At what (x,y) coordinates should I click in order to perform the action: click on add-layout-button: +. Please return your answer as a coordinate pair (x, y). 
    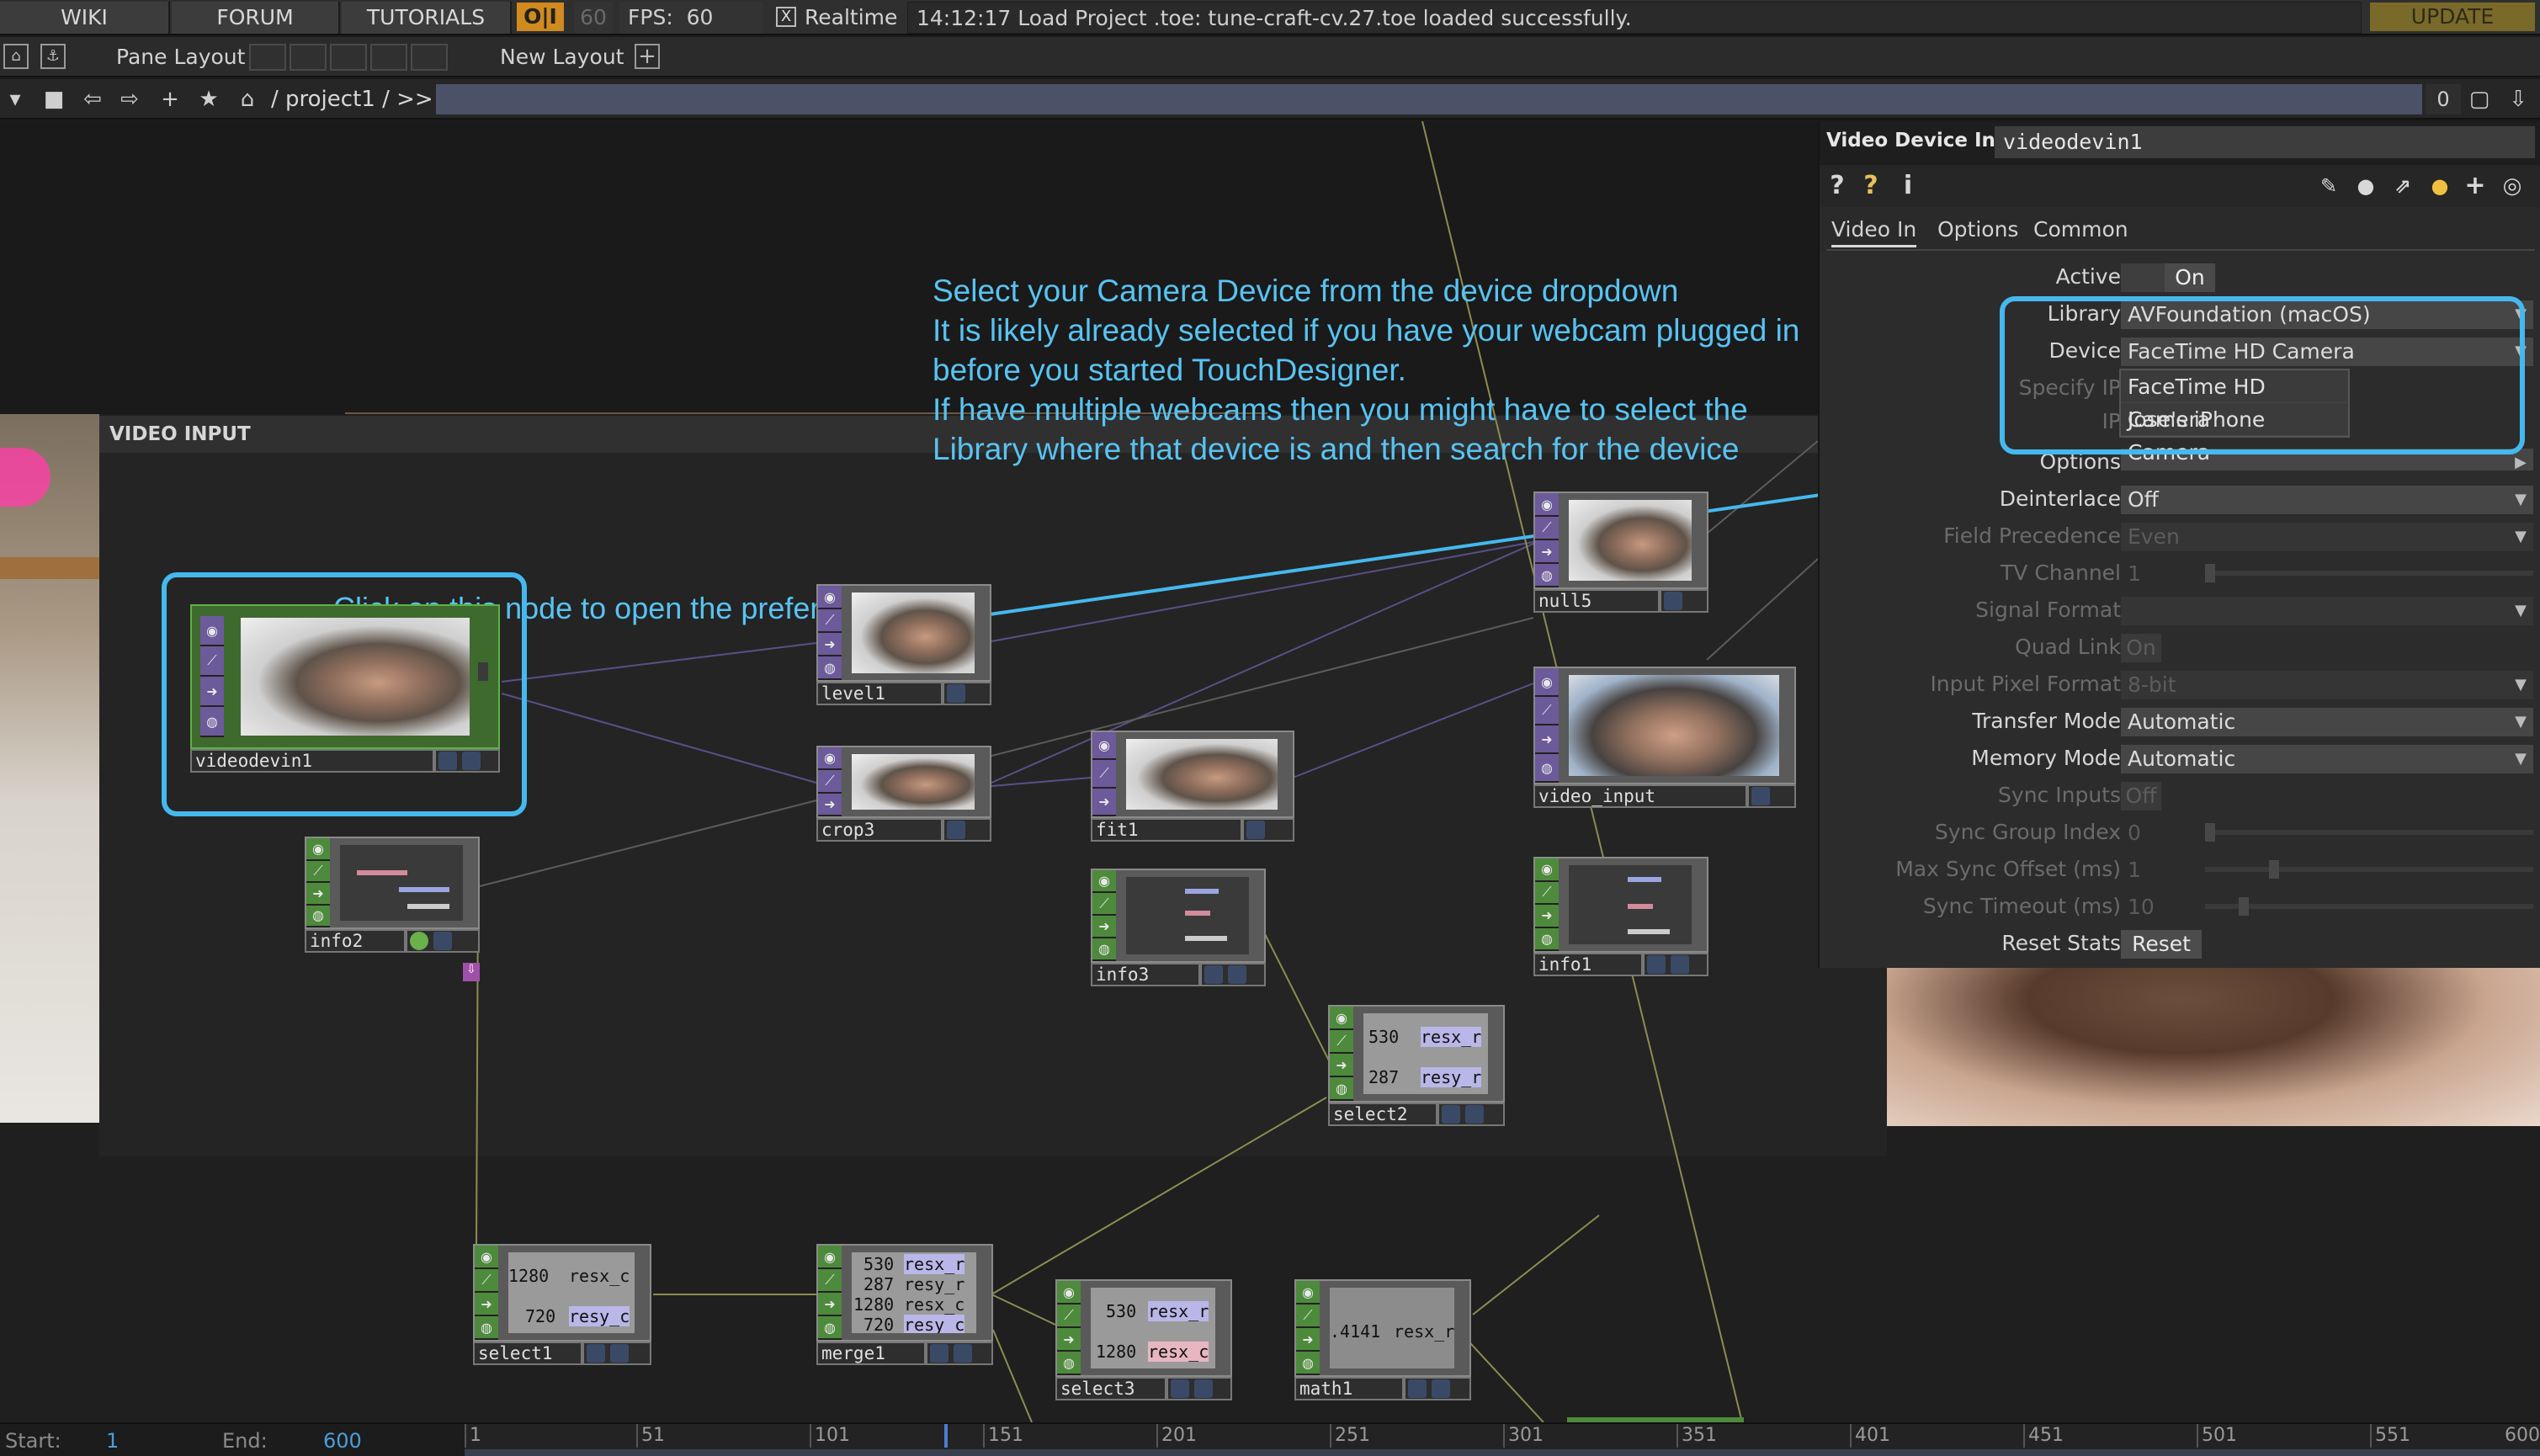
    Looking at the image, I should click on (647, 57).